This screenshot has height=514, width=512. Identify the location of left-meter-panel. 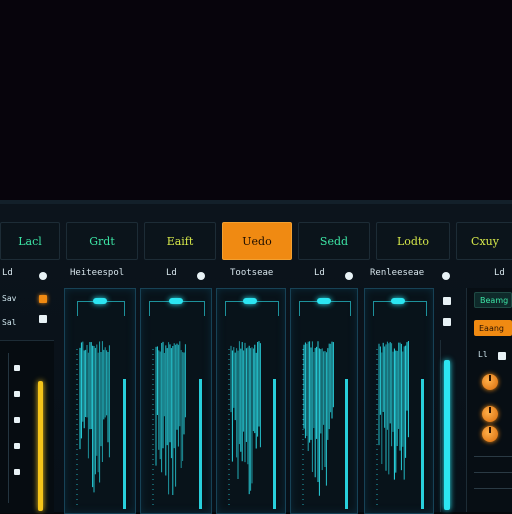
(27, 426).